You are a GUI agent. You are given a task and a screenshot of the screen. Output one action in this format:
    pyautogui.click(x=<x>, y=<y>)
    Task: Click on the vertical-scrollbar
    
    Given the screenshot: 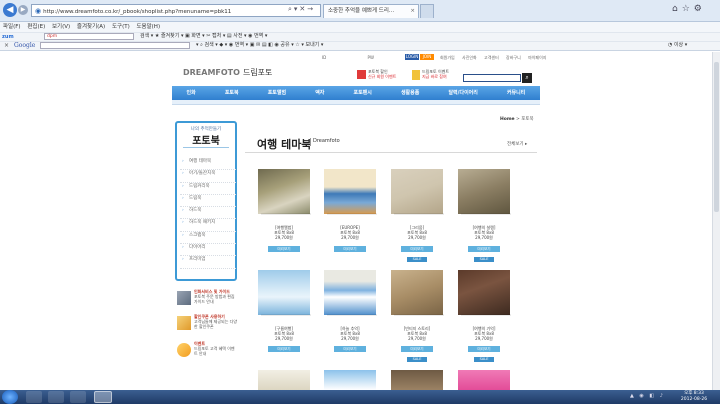 What is the action you would take?
    pyautogui.click(x=716, y=221)
    